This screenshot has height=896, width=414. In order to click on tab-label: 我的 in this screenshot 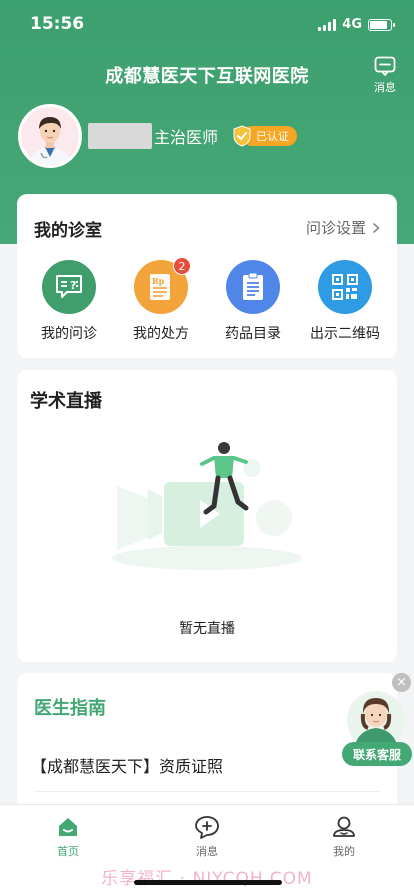, I will do `click(344, 851)`.